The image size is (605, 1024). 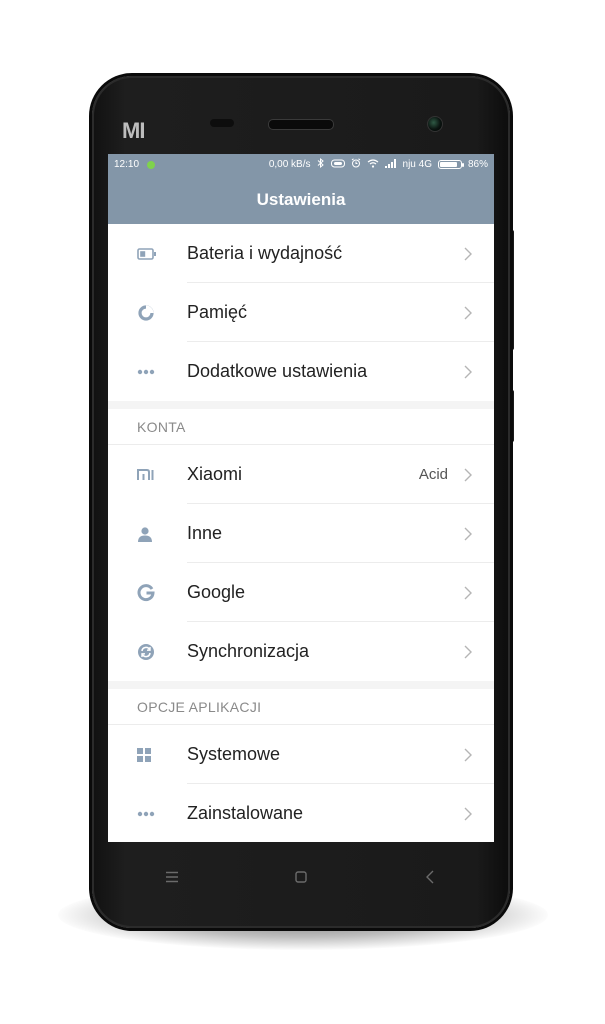 What do you see at coordinates (321, 164) in the screenshot?
I see `bluetooth-icon` at bounding box center [321, 164].